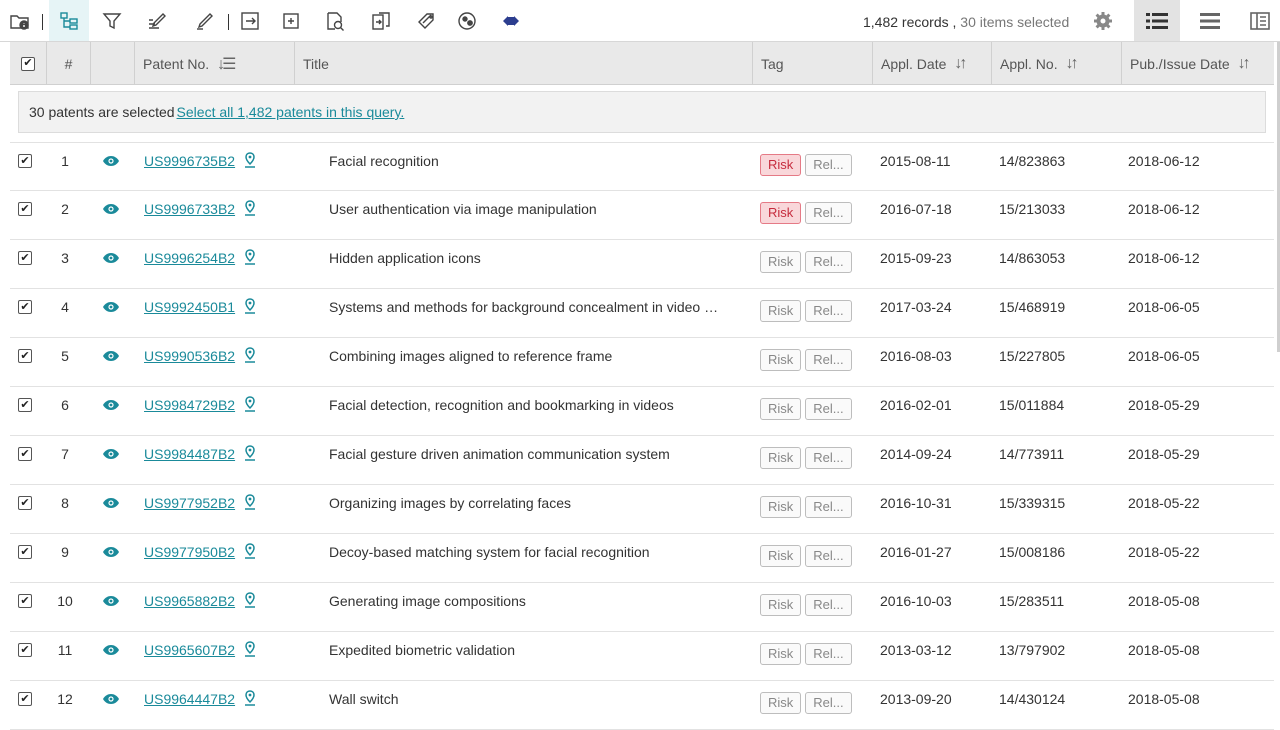  I want to click on patent-number-link: US9996733B2, so click(189, 209).